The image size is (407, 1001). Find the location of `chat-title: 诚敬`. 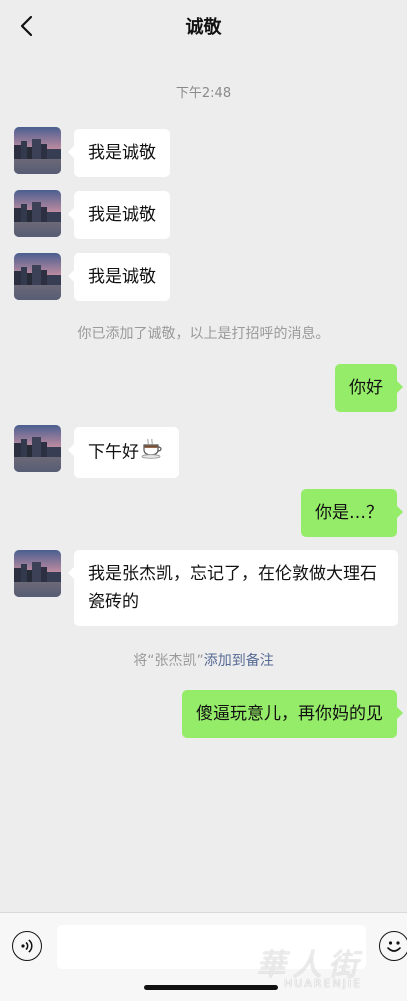

chat-title: 诚敬 is located at coordinates (203, 27).